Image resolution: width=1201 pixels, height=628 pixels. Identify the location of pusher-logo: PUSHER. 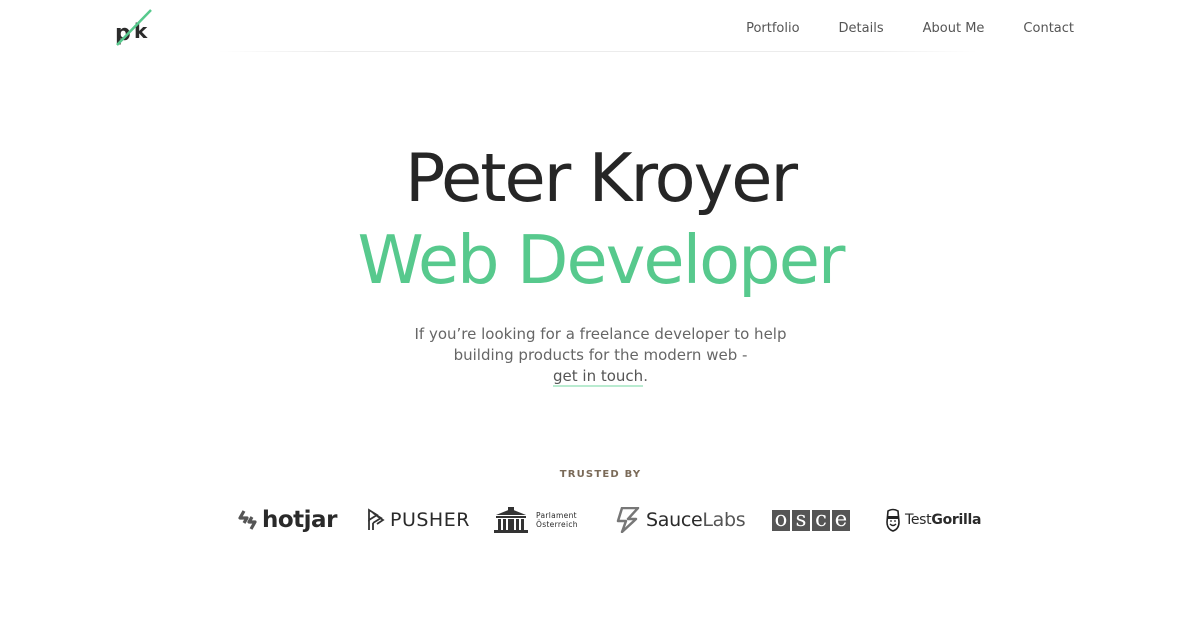
(418, 520).